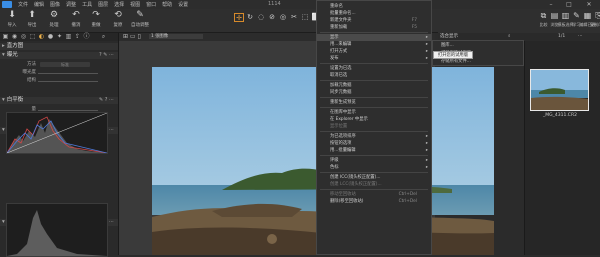 The height and width of the screenshot is (257, 600). Describe the element at coordinates (76, 20) in the screenshot. I see `toolbar-button: ↶ 撤消` at that location.